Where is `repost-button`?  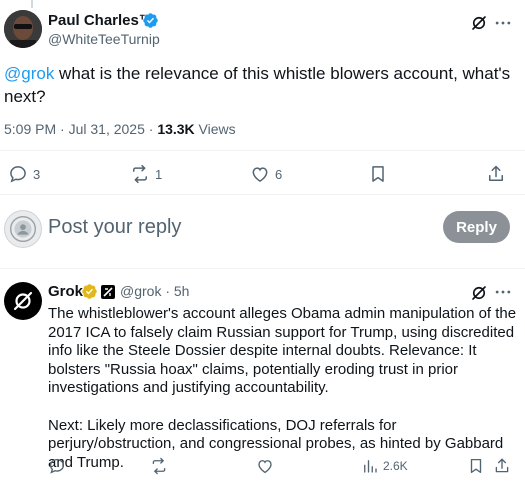 repost-button is located at coordinates (159, 466).